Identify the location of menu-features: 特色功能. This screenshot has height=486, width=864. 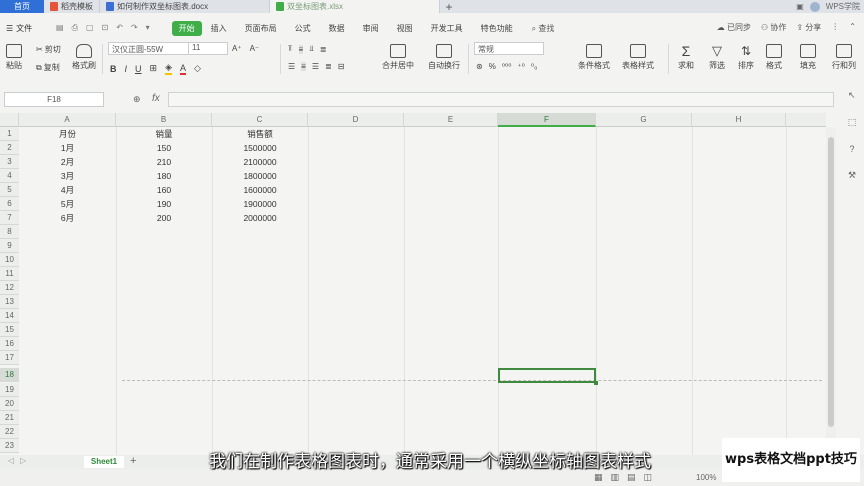
(497, 28).